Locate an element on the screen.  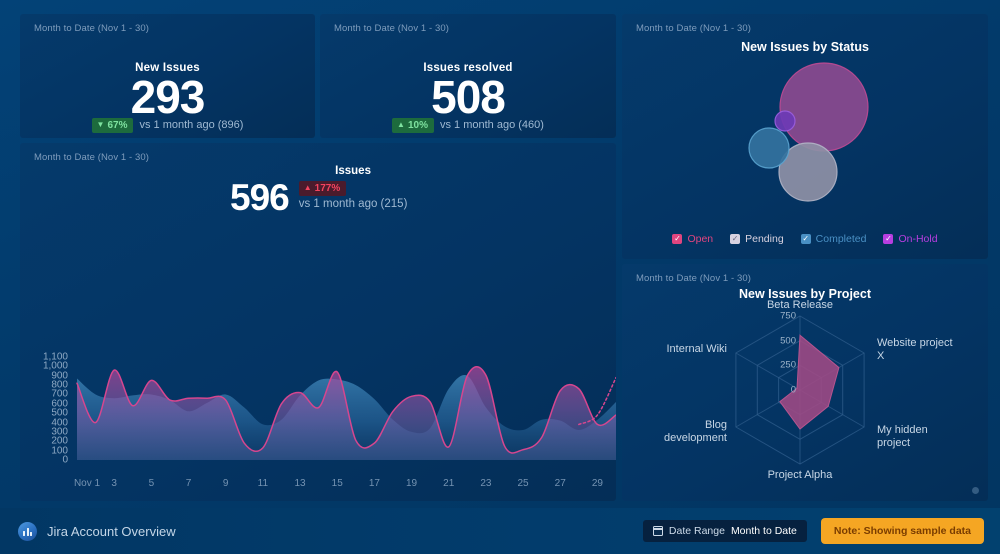
x-axis-tick: 11 is located at coordinates (263, 483).